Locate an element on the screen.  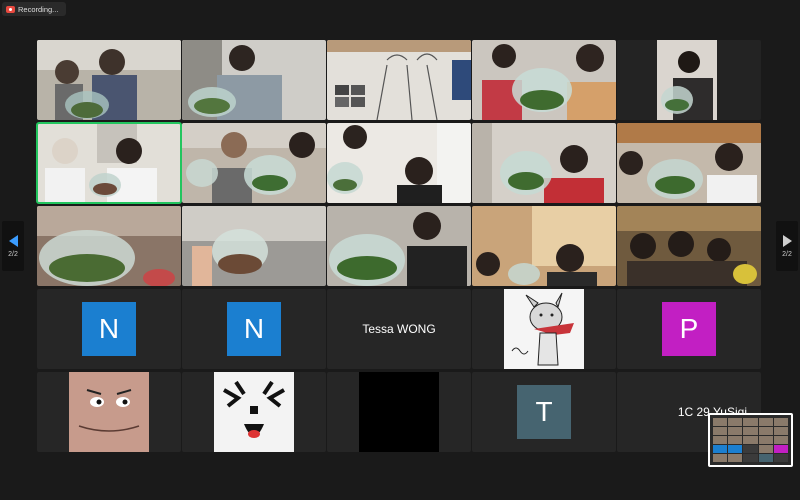
page-indicator-left: 2/2 is located at coordinates (13, 254).